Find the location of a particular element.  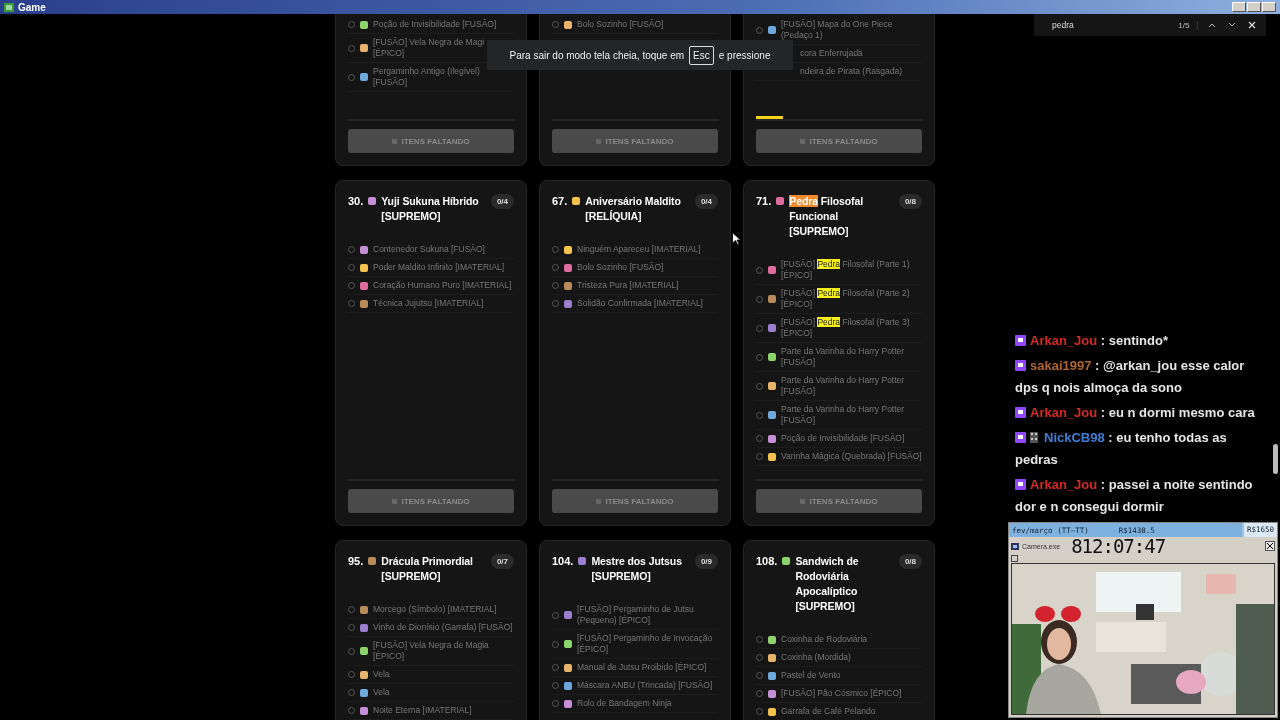

stream-timer: 812:07:47 is located at coordinates (1118, 546).